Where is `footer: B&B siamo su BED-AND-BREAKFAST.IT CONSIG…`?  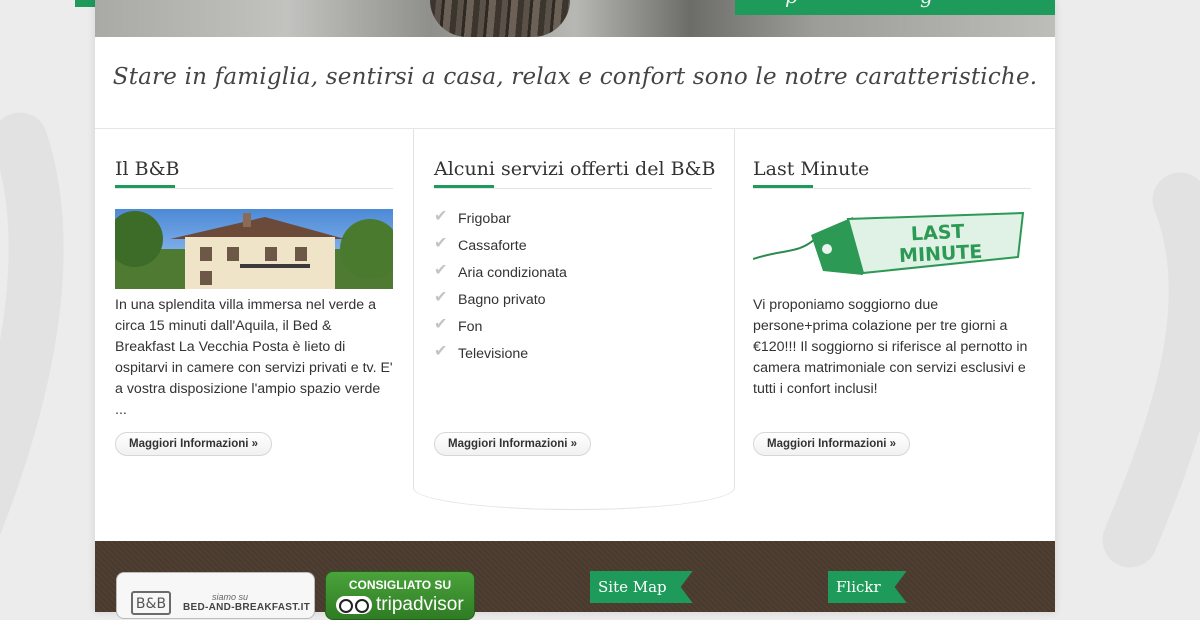
footer: B&B siamo su BED-AND-BREAKFAST.IT CONSIG… is located at coordinates (575, 580).